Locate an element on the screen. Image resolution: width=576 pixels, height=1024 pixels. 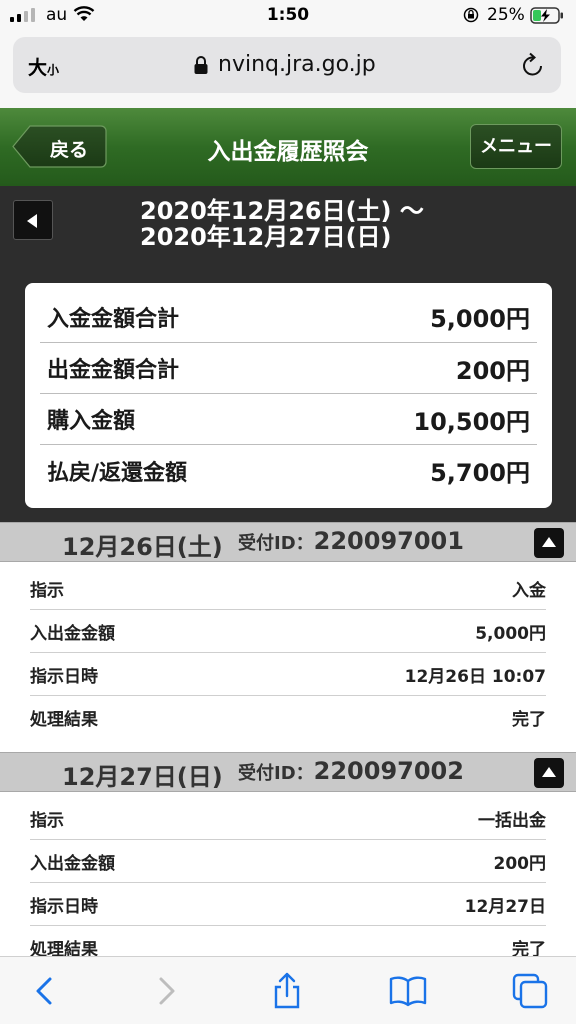
transaction-header: 12月27日(日) 受付ID：220097002 is located at coordinates (288, 772).